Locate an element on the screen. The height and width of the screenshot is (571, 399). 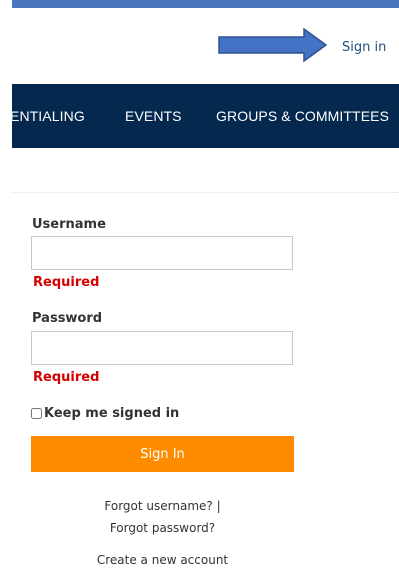
create-account-link: Create a new account is located at coordinates (162, 560).